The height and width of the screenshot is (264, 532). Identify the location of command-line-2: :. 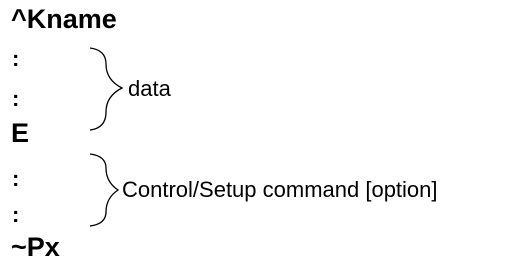
(16, 214).